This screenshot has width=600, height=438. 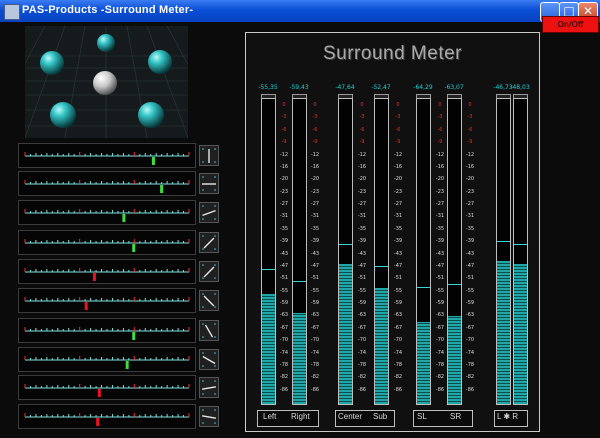 What do you see at coordinates (456, 416) in the screenshot?
I see `label-sr: SR` at bounding box center [456, 416].